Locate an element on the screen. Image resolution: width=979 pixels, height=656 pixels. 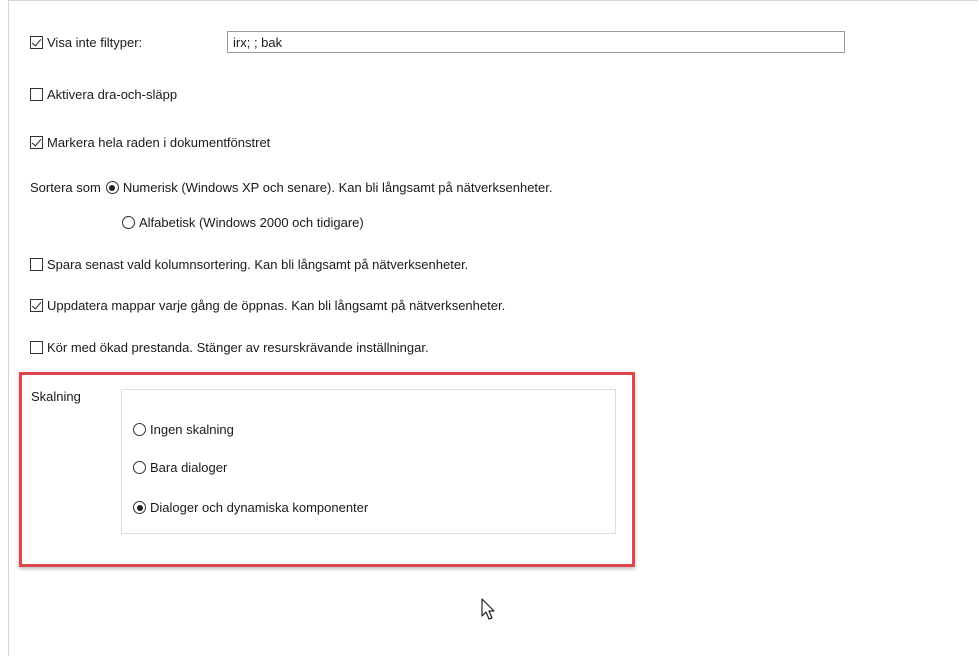
scaling-option-dialogs: Bara dialoger is located at coordinates (180, 467).